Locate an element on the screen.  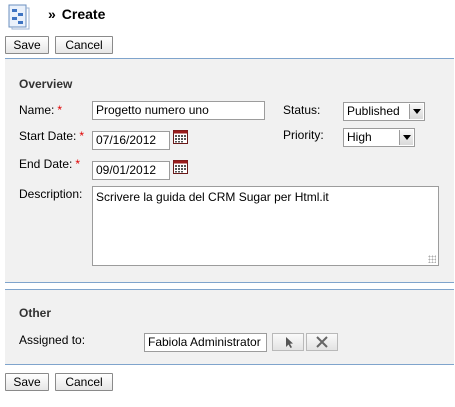
select-user-button is located at coordinates (288, 342).